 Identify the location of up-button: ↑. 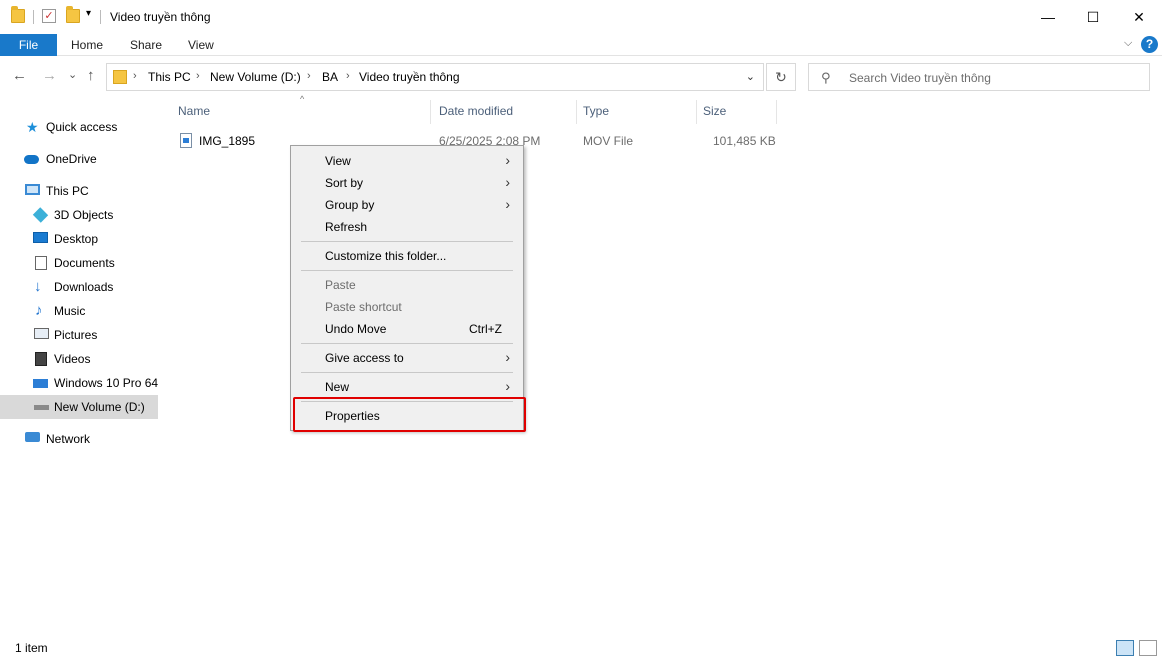
(91, 75).